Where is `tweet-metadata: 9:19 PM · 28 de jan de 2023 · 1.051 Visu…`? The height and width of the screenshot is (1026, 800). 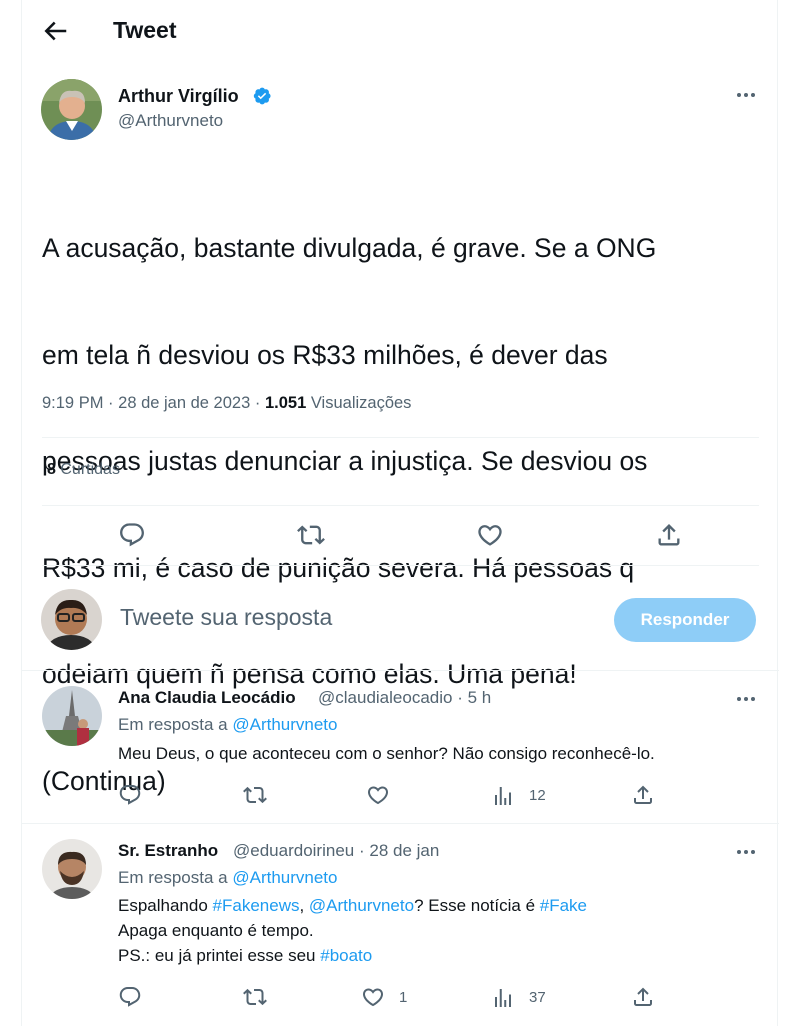 tweet-metadata: 9:19 PM · 28 de jan de 2023 · 1.051 Visu… is located at coordinates (226, 403).